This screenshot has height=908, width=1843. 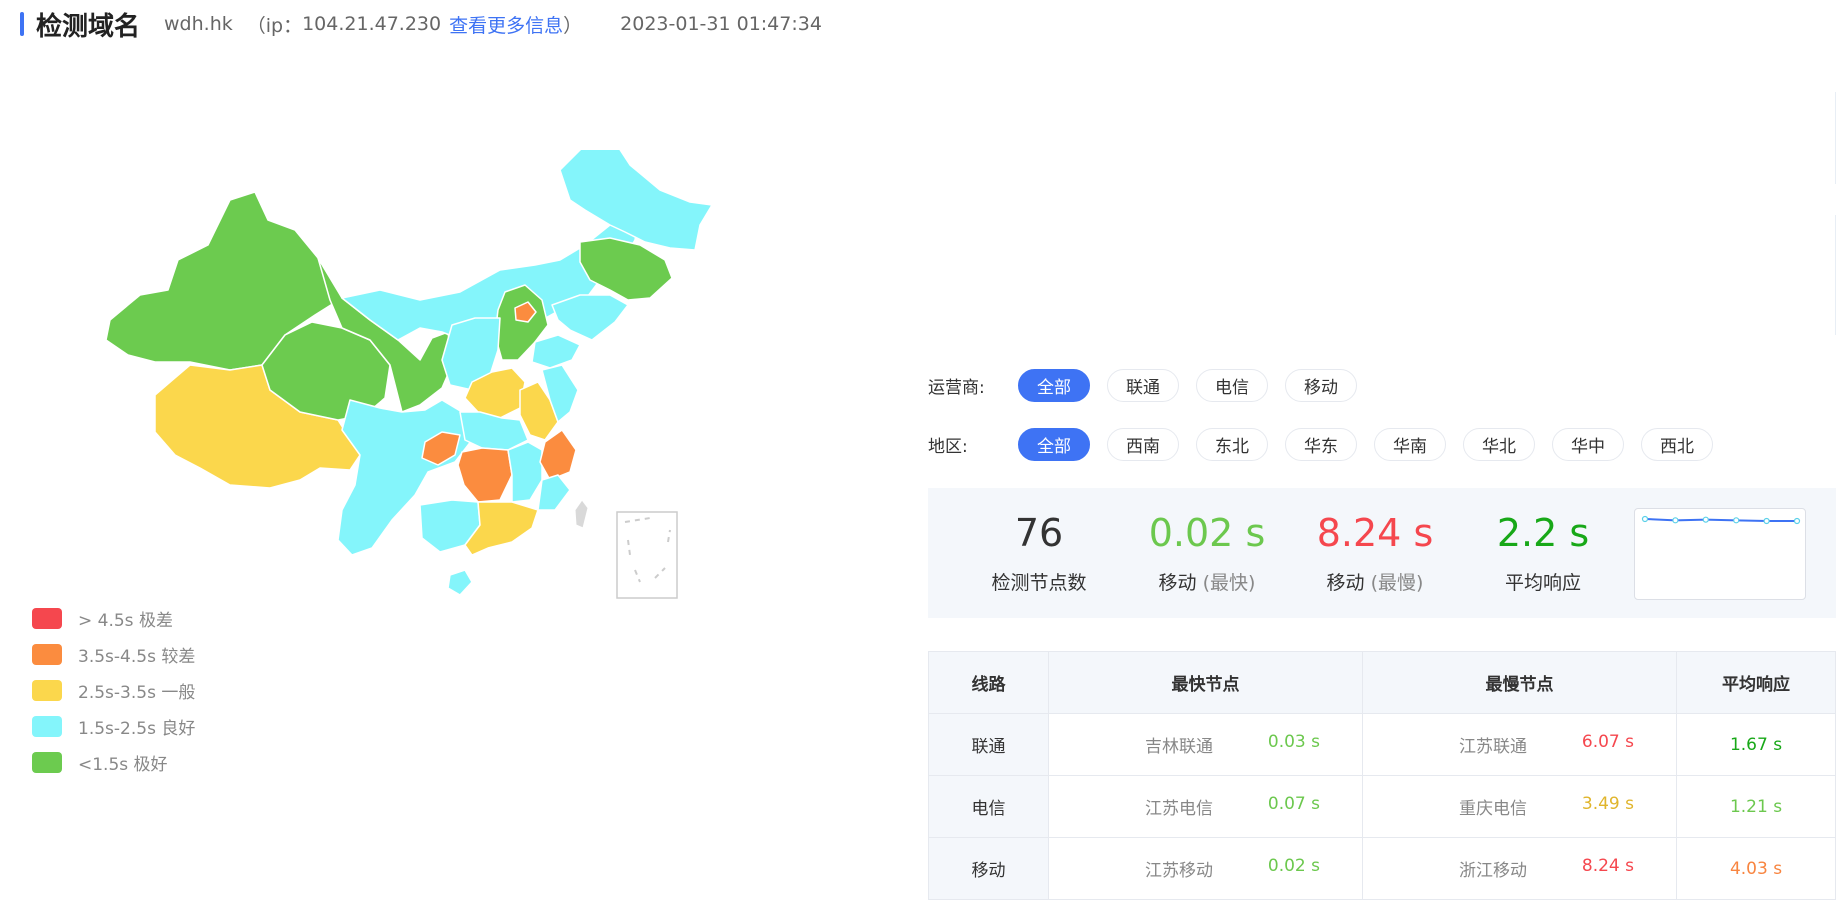 I want to click on region-option-southwest: 西南, so click(x=1143, y=444).